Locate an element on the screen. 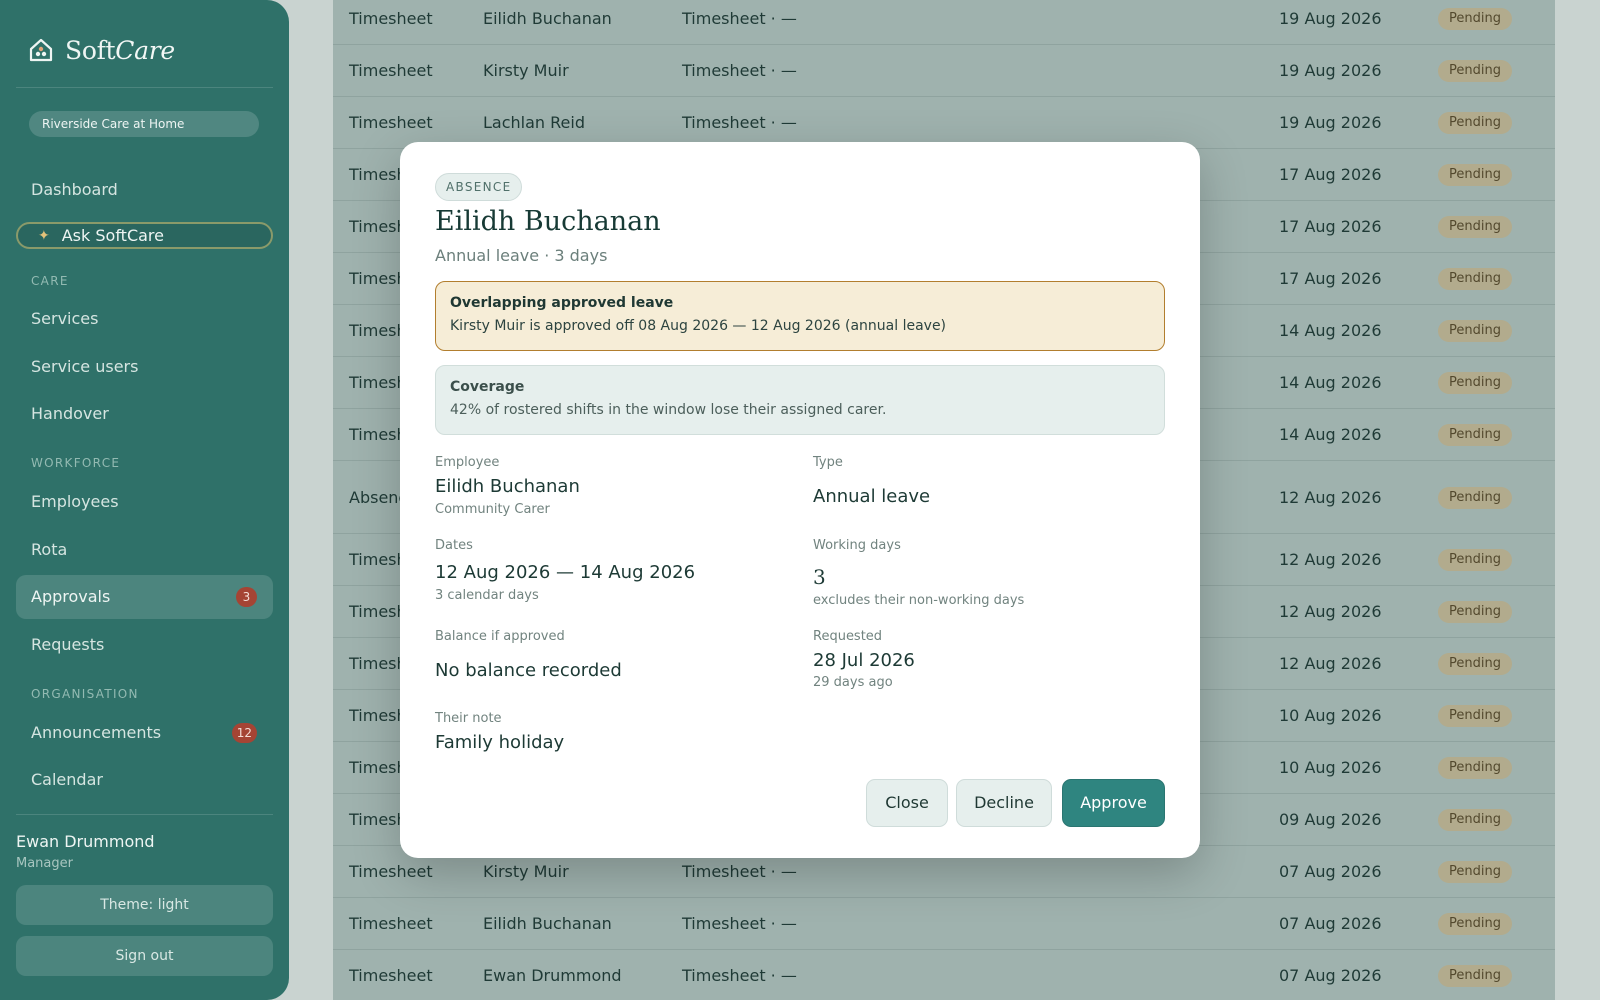 This screenshot has width=1600, height=1000. working-days-hint: excludes their non-working days is located at coordinates (919, 600).